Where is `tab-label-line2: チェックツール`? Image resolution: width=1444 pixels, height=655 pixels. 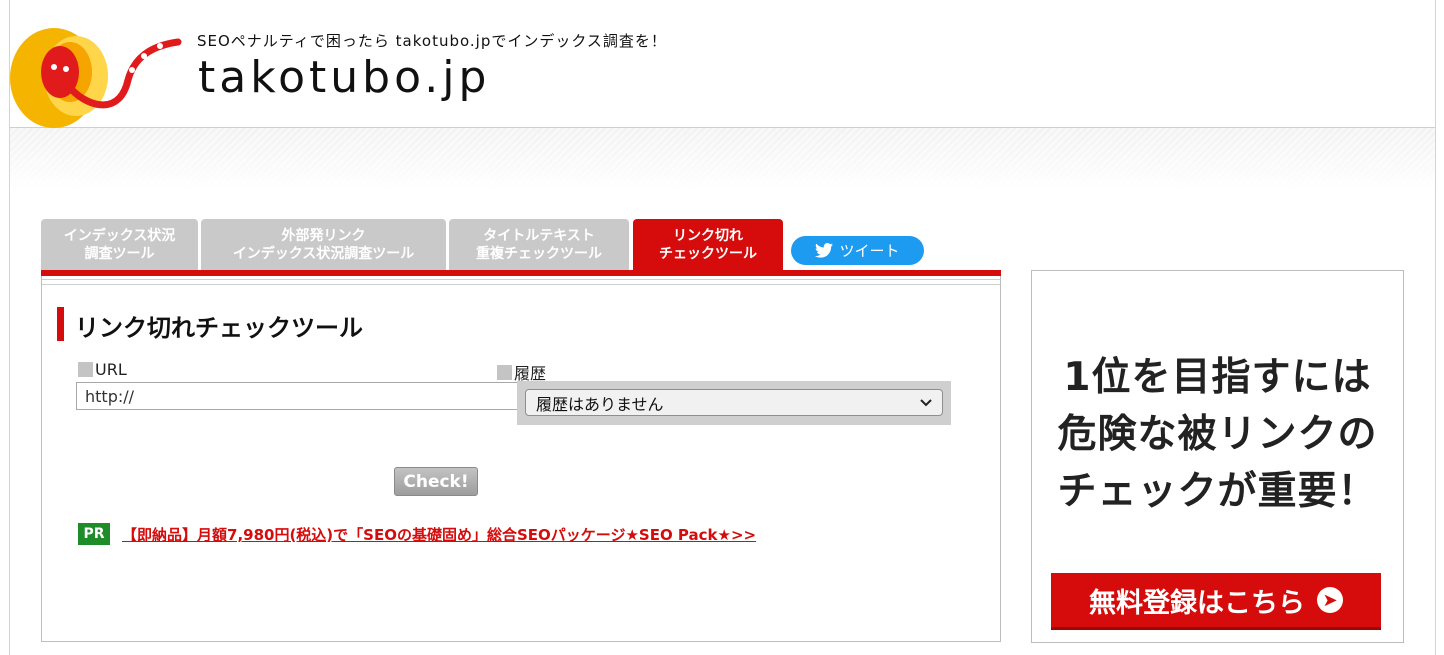
tab-label-line2: チェックツール is located at coordinates (708, 253).